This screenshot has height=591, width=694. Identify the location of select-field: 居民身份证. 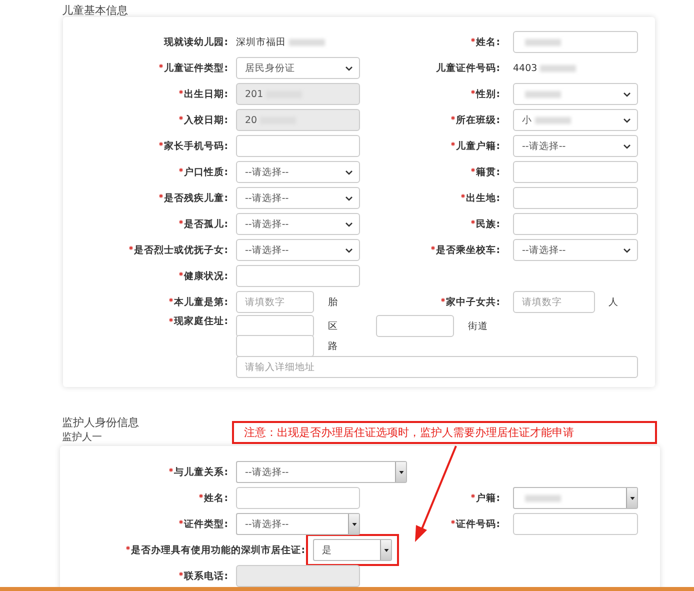
(298, 68).